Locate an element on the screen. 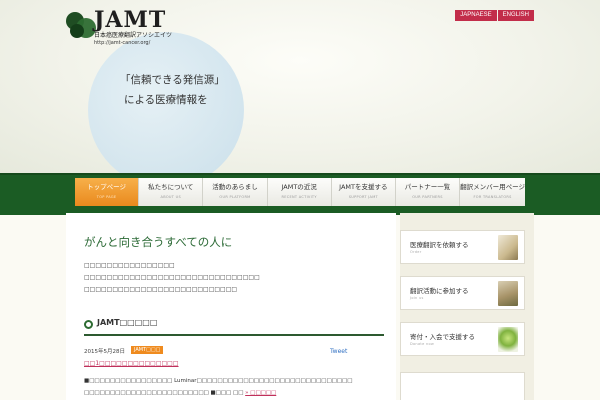  news-category-badge: JAMT□□□ is located at coordinates (147, 350).